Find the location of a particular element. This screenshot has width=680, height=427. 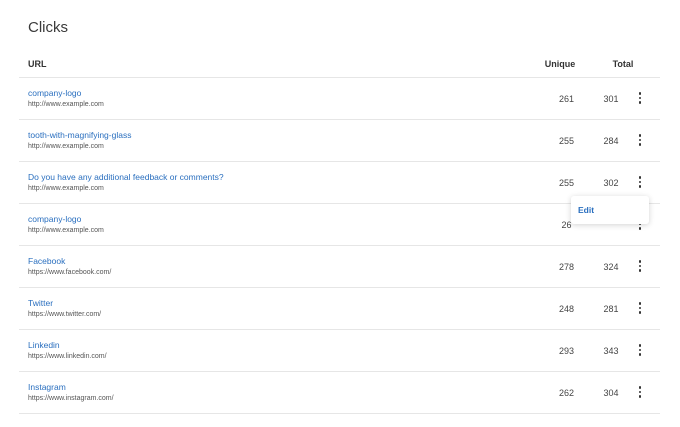

total-count: 301 is located at coordinates (611, 99).